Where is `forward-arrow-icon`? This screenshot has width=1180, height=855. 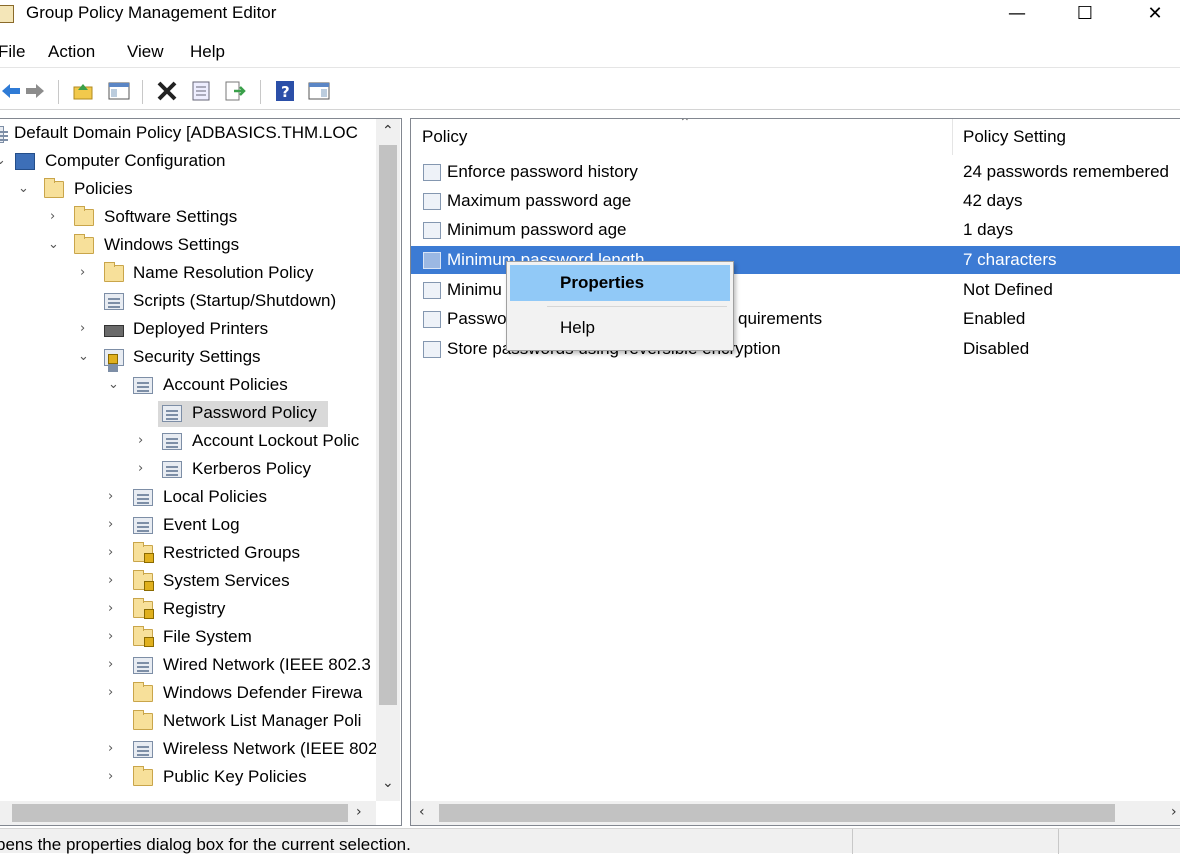
forward-arrow-icon is located at coordinates (35, 91).